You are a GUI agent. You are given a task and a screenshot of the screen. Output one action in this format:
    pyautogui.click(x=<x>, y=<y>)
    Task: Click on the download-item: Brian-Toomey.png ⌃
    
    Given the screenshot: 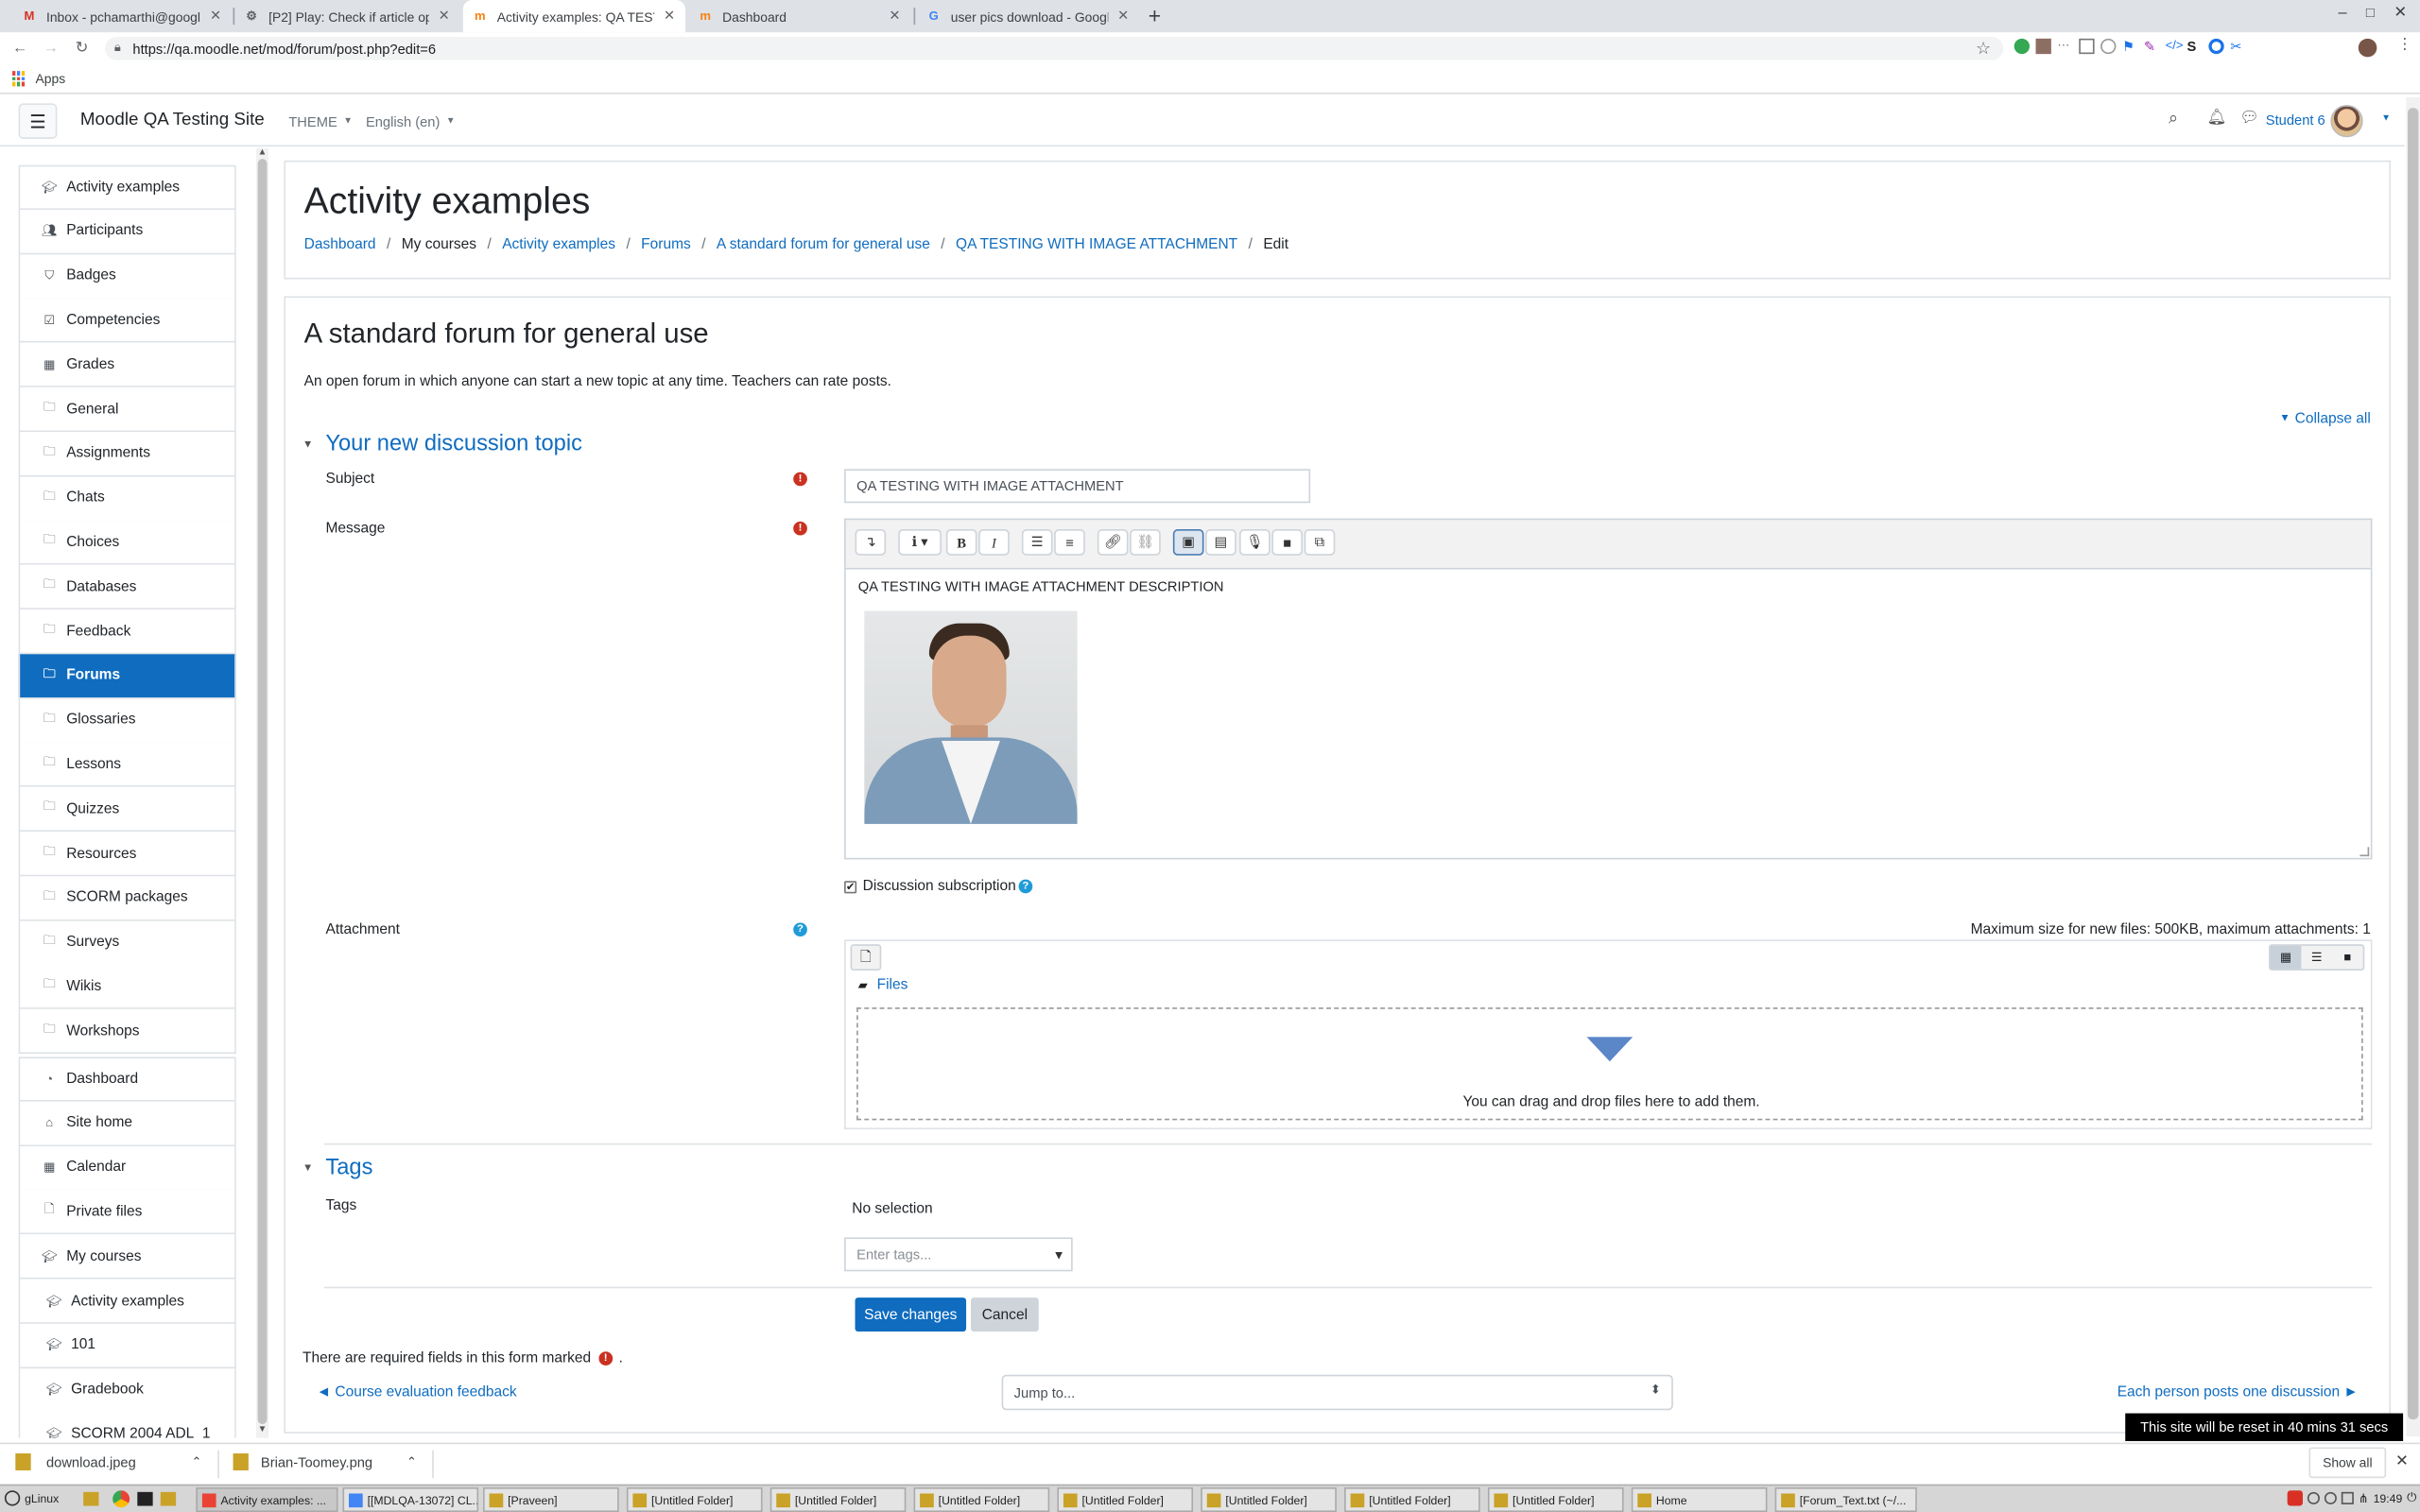 What is the action you would take?
    pyautogui.click(x=325, y=1461)
    